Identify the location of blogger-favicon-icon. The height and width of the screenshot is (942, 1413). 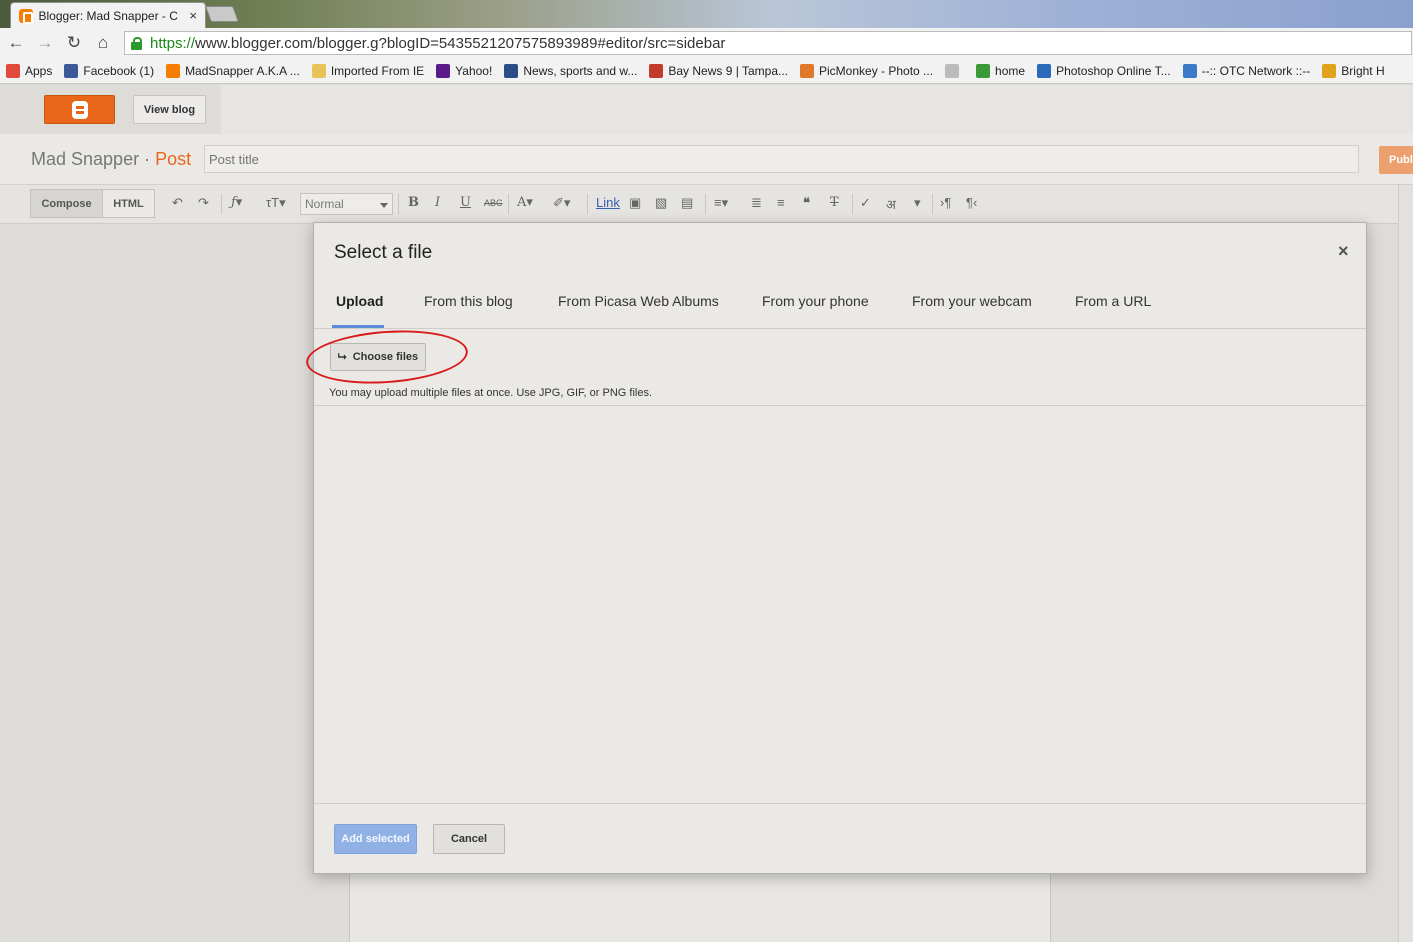
(26, 16).